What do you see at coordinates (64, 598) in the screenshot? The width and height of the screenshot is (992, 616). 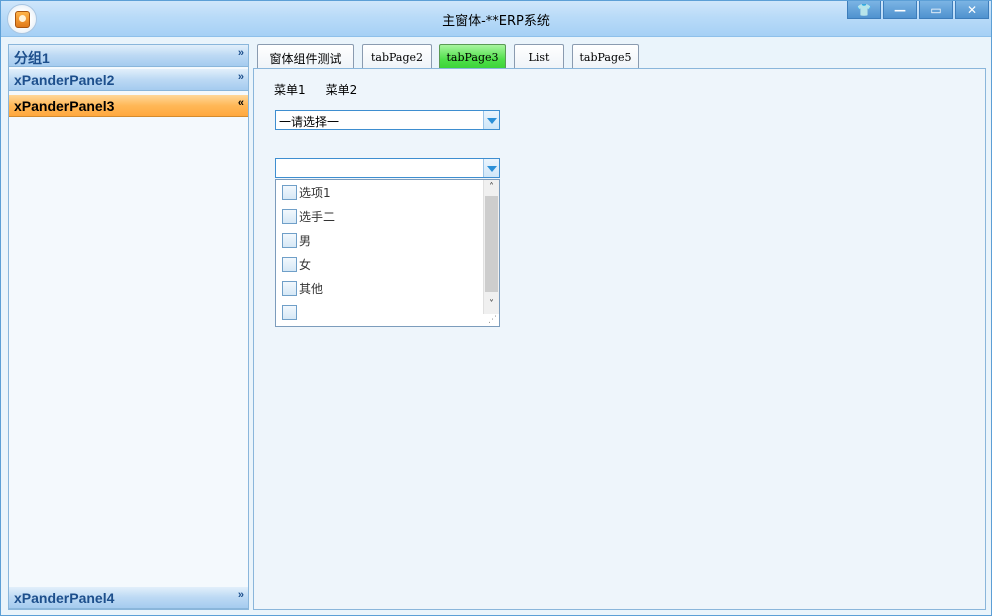 I see `expander-panel-label: xPanderPanel4` at bounding box center [64, 598].